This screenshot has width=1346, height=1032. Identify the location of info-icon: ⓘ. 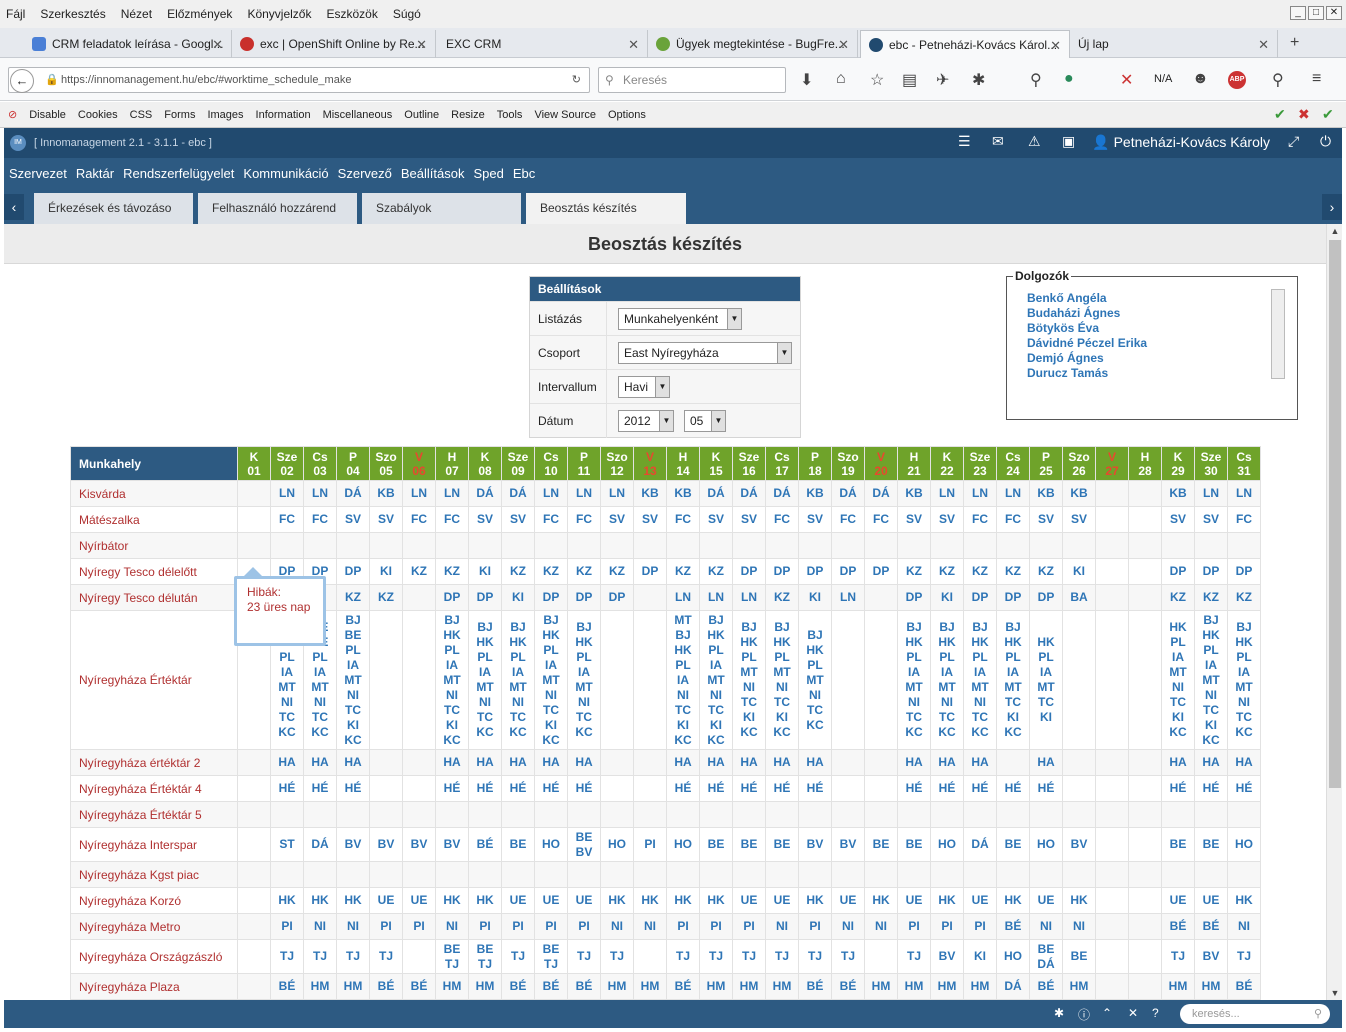
(1084, 1014).